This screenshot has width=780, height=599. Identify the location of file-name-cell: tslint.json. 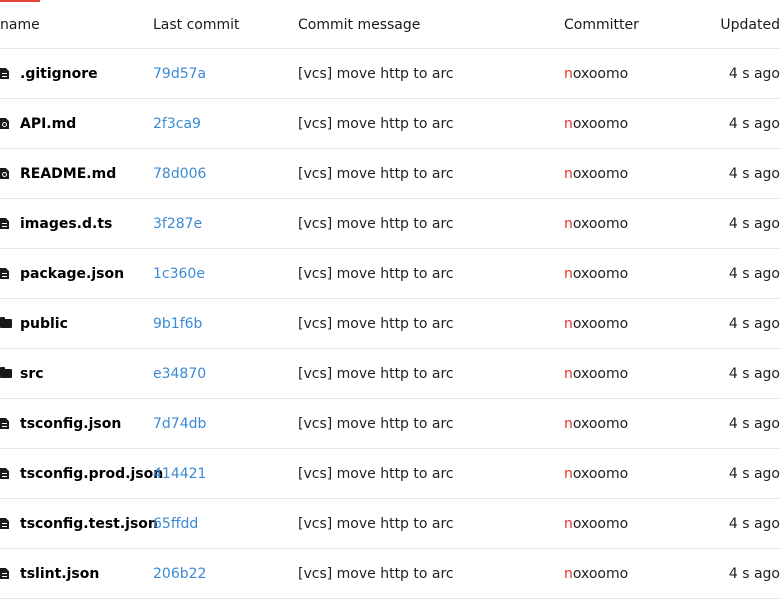
(49, 573).